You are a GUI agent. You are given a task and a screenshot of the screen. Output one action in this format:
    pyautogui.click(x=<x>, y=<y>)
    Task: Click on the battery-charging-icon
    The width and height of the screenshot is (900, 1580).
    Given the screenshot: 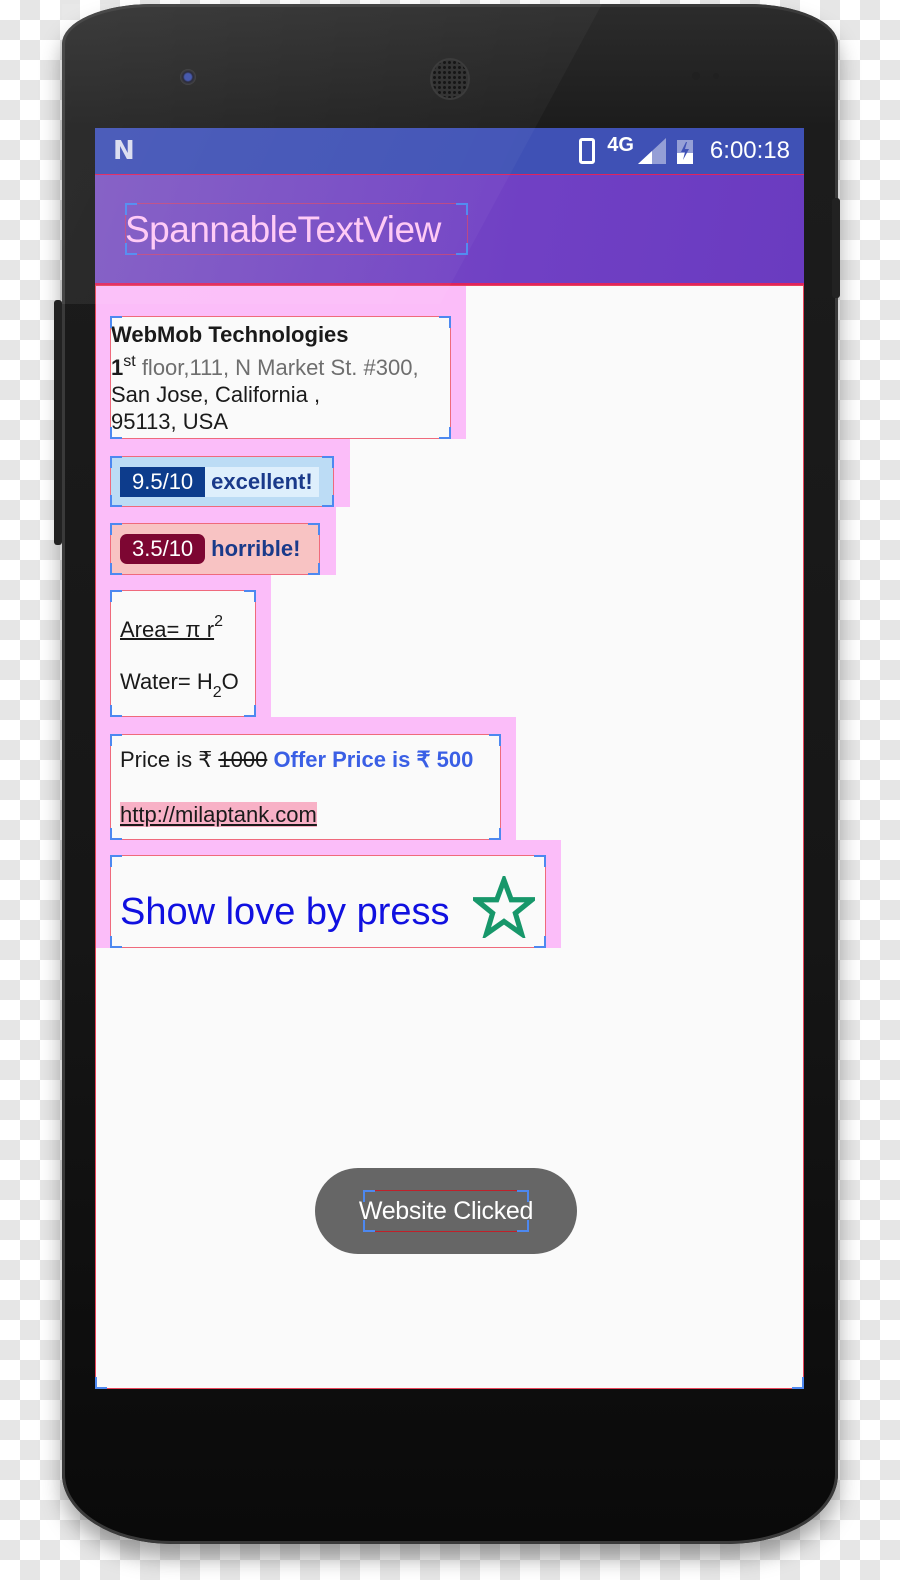 What is the action you would take?
    pyautogui.click(x=684, y=152)
    